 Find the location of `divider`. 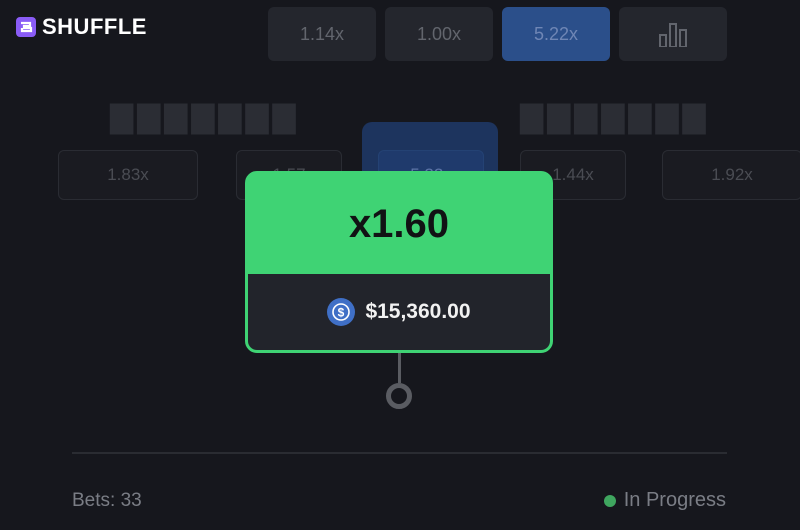

divider is located at coordinates (399, 453).